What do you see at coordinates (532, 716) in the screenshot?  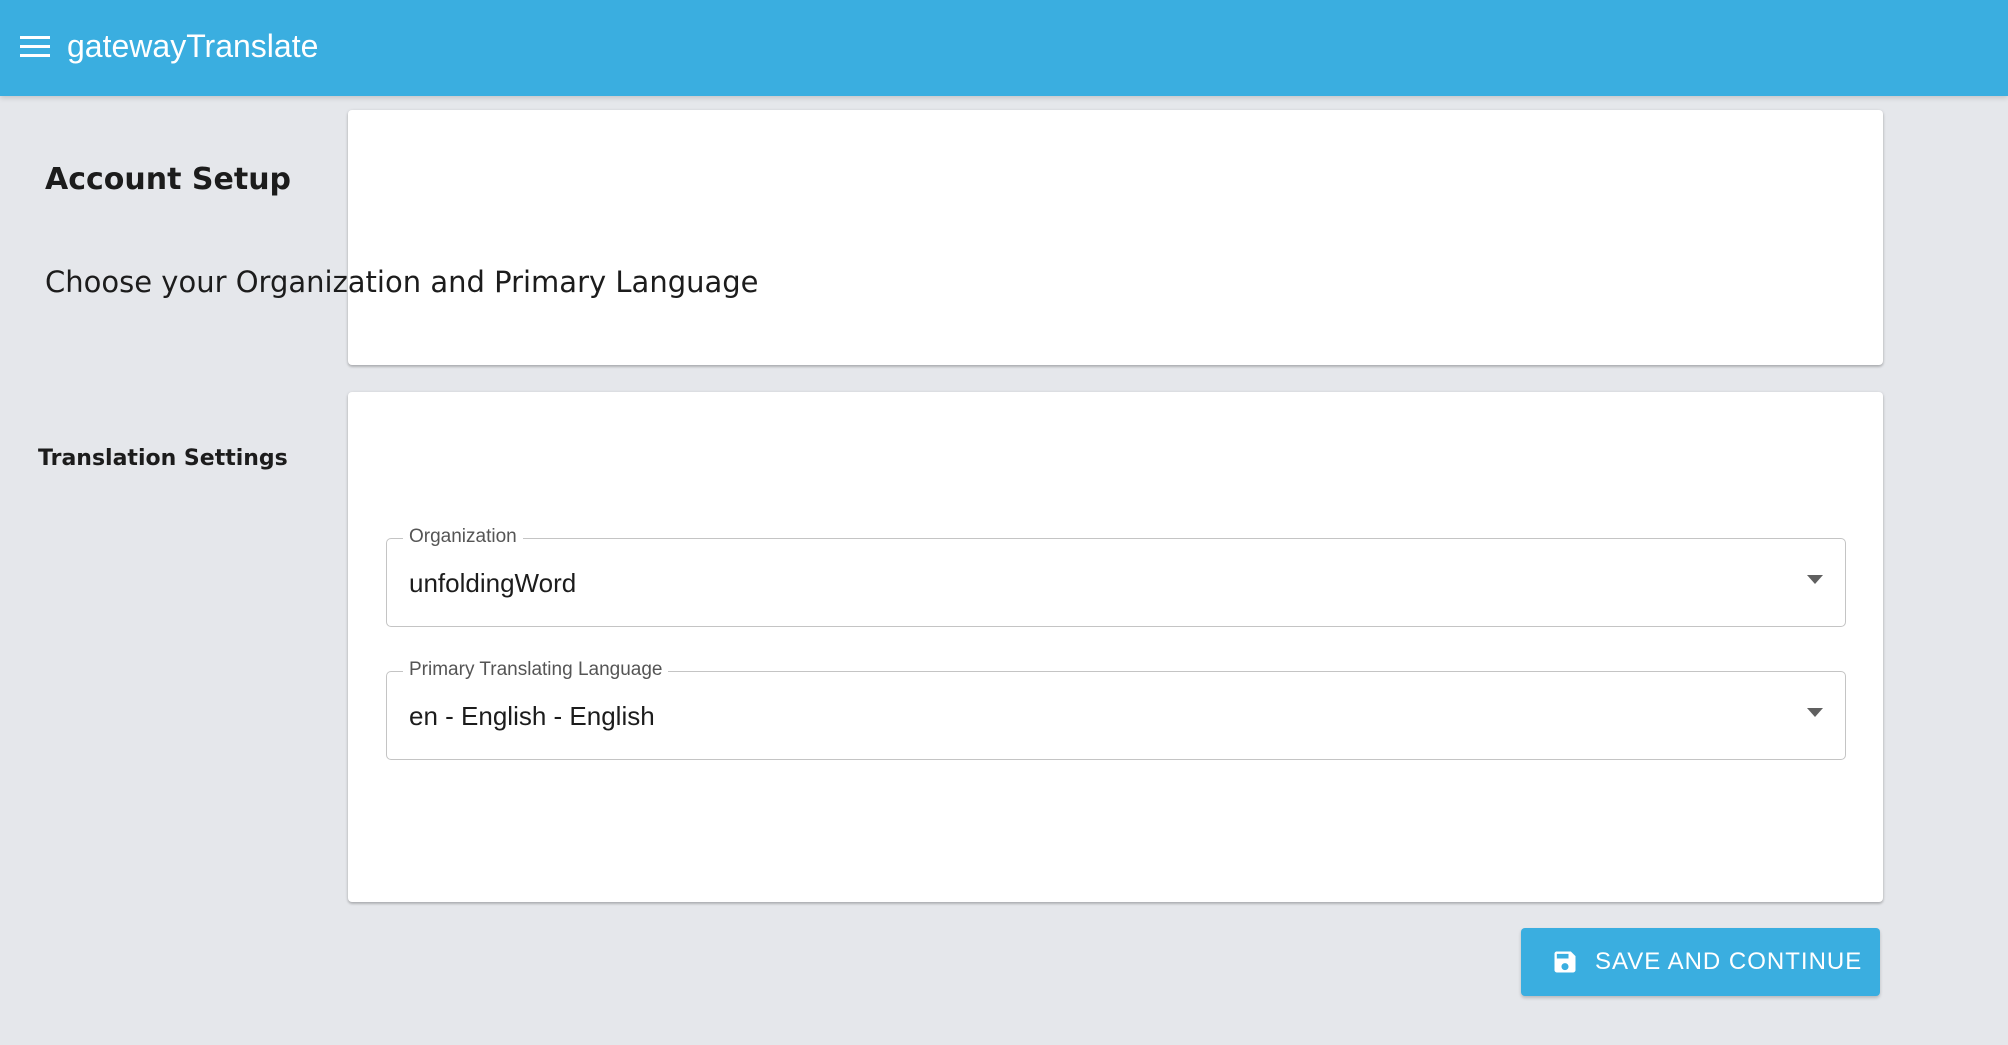 I see `primary-language-value: en - English - English` at bounding box center [532, 716].